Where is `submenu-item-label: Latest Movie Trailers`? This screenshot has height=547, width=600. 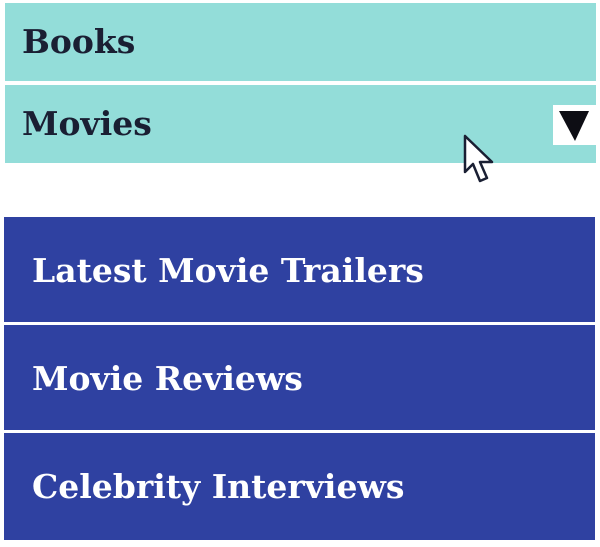
submenu-item-label: Latest Movie Trailers is located at coordinates (228, 270).